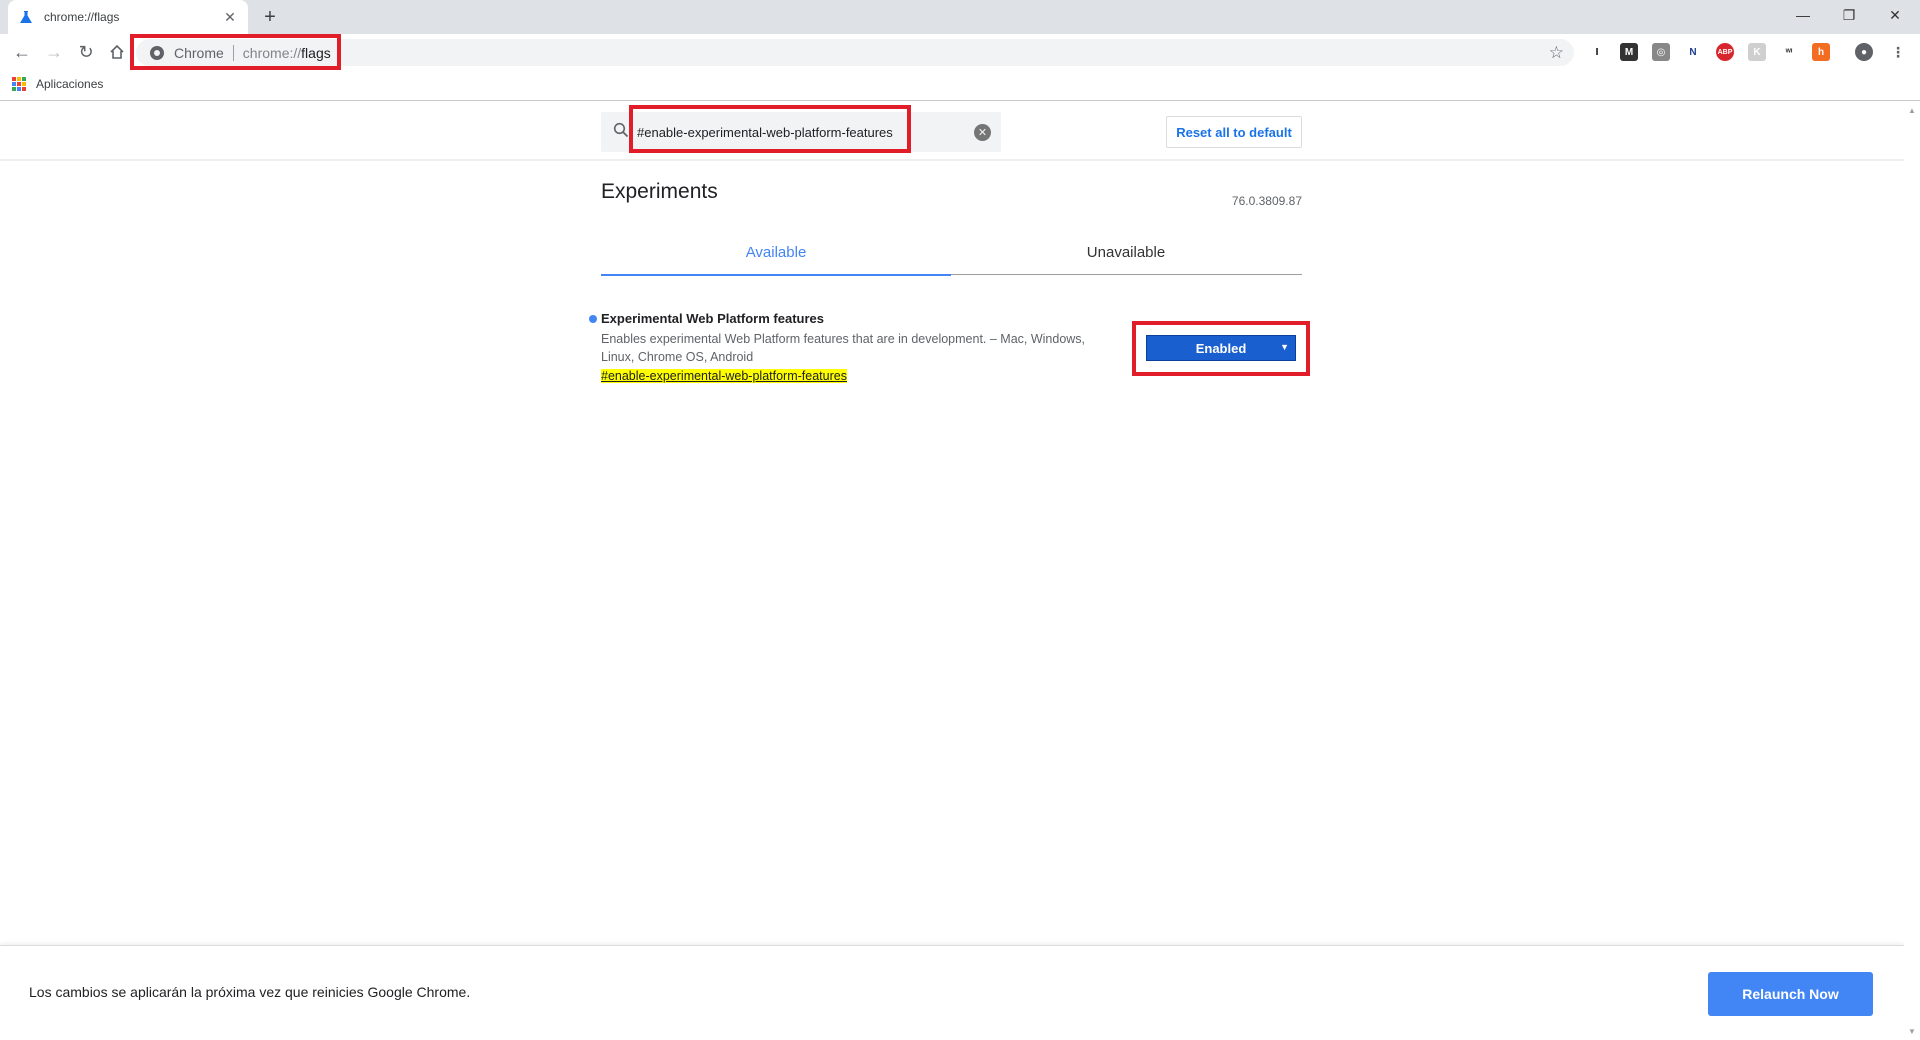  I want to click on address-separator, so click(233, 52).